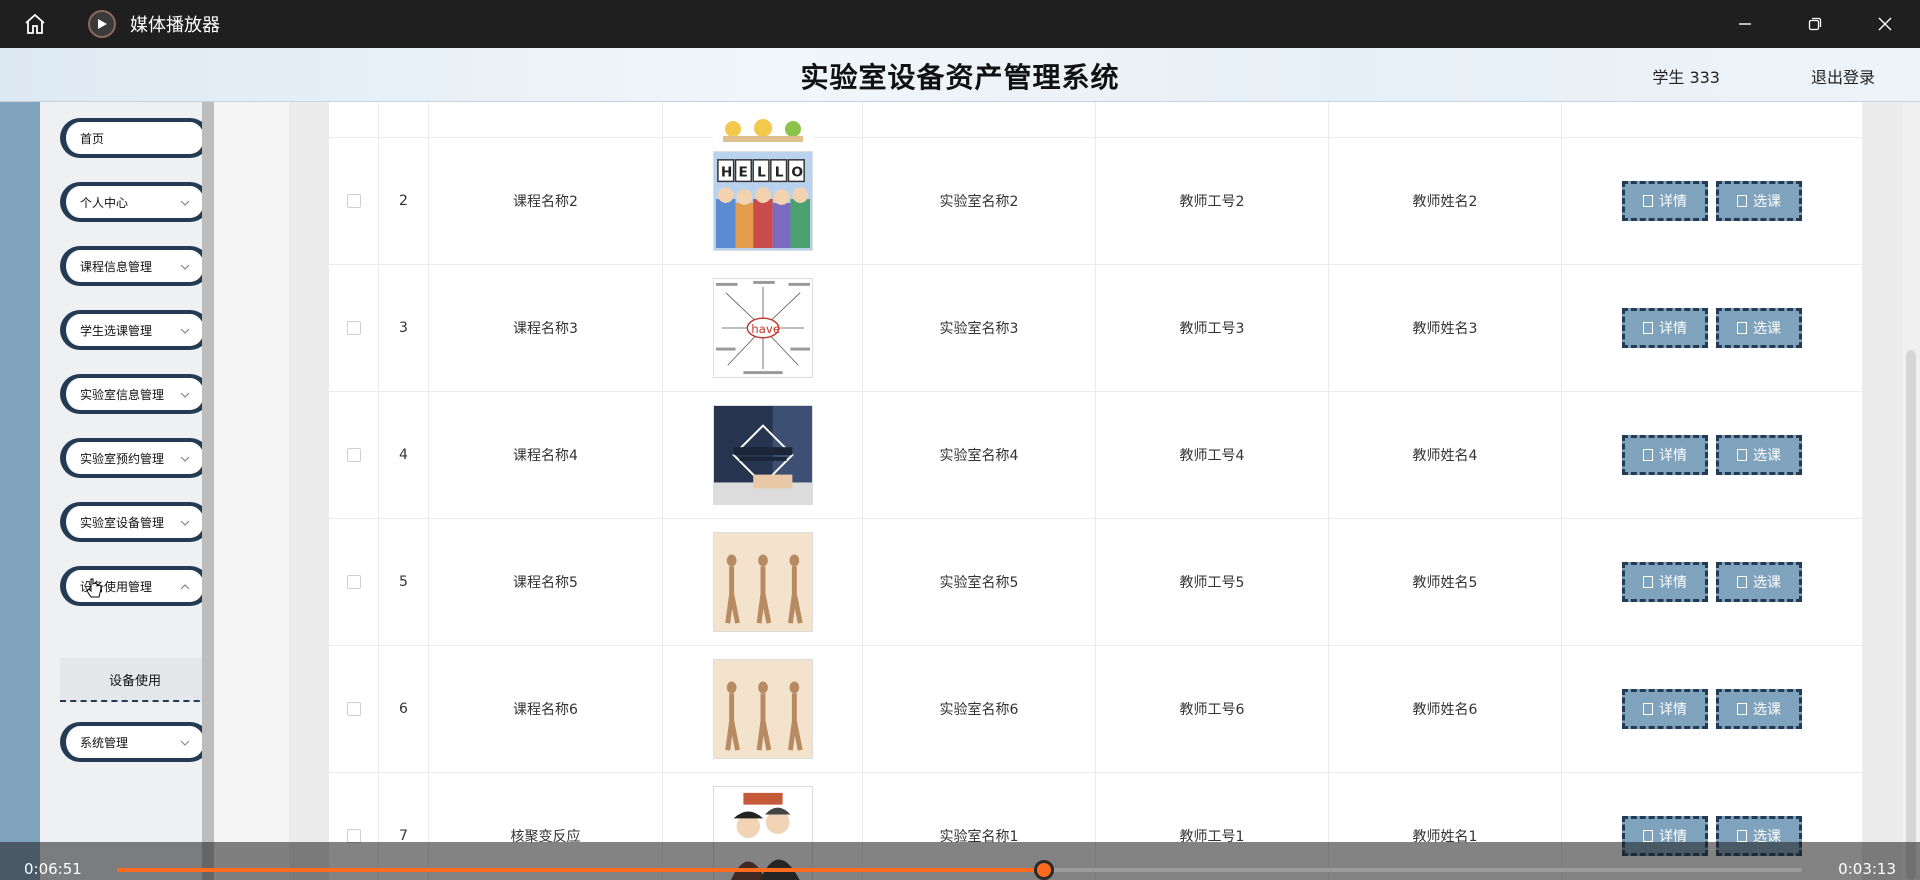 The height and width of the screenshot is (880, 1920). I want to click on row-number: 4, so click(404, 455).